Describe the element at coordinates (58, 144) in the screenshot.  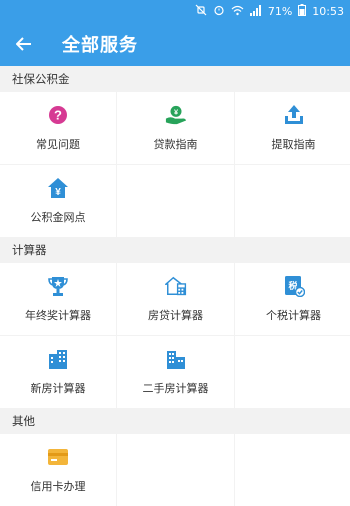
I see `service-label: 常见问题` at that location.